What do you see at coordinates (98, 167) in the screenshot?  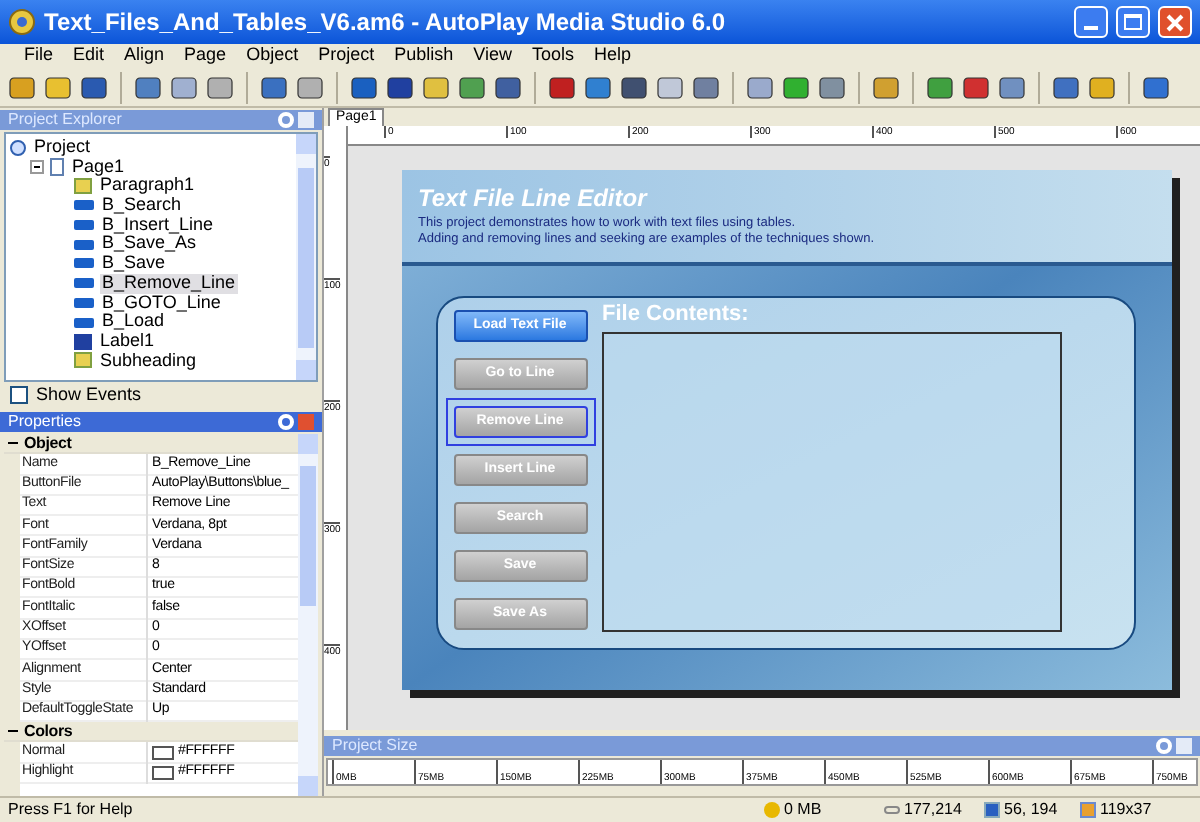 I see `tree-item: Page1` at bounding box center [98, 167].